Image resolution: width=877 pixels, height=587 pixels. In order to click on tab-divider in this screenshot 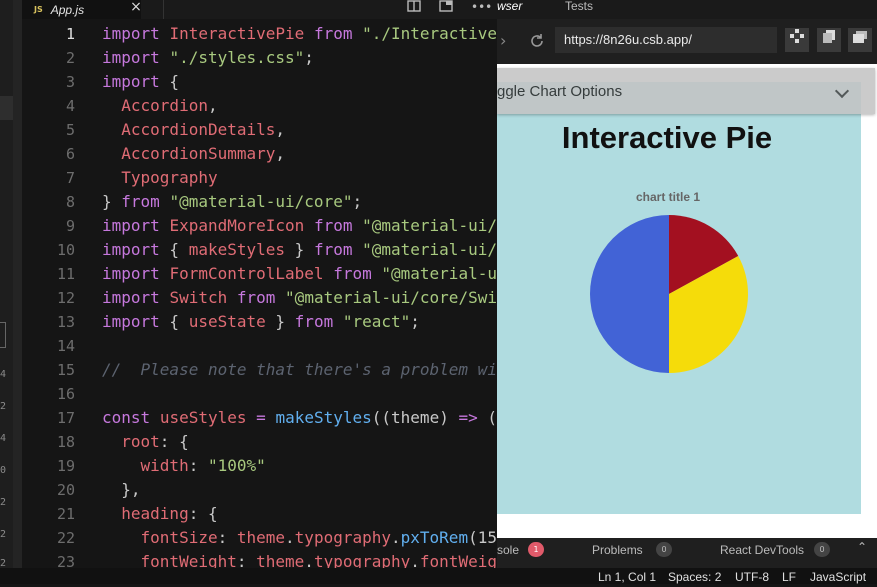, I will do `click(163, 9)`.